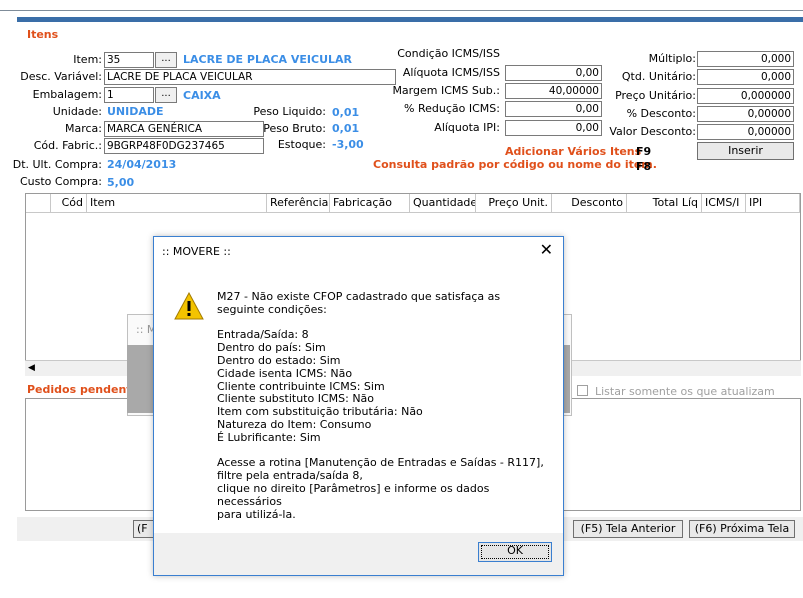 This screenshot has width=803, height=598. What do you see at coordinates (67, 94) in the screenshot?
I see `embalagem-label: Embalagem:` at bounding box center [67, 94].